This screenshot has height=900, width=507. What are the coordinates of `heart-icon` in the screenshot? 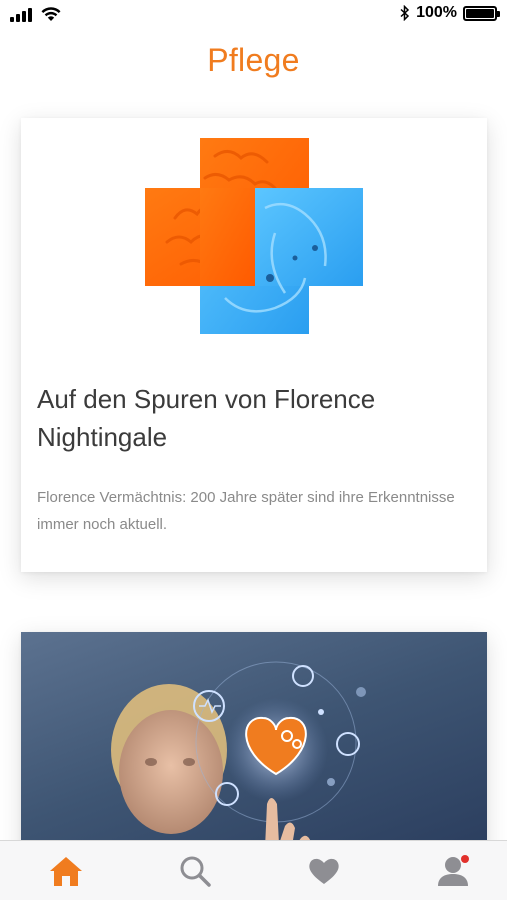 It's located at (324, 871).